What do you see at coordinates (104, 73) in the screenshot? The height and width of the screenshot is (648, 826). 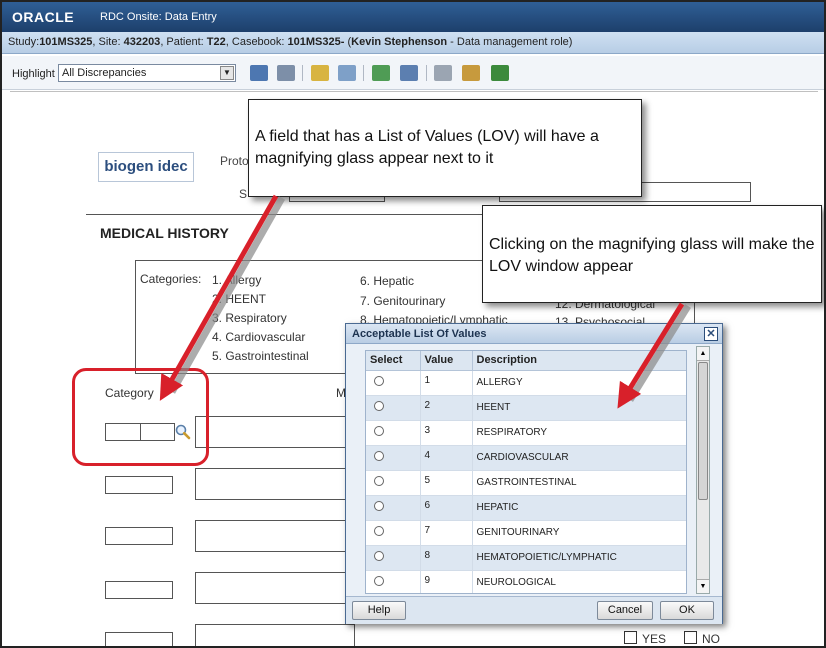 I see `highlight-select-value: All Discrepancies` at bounding box center [104, 73].